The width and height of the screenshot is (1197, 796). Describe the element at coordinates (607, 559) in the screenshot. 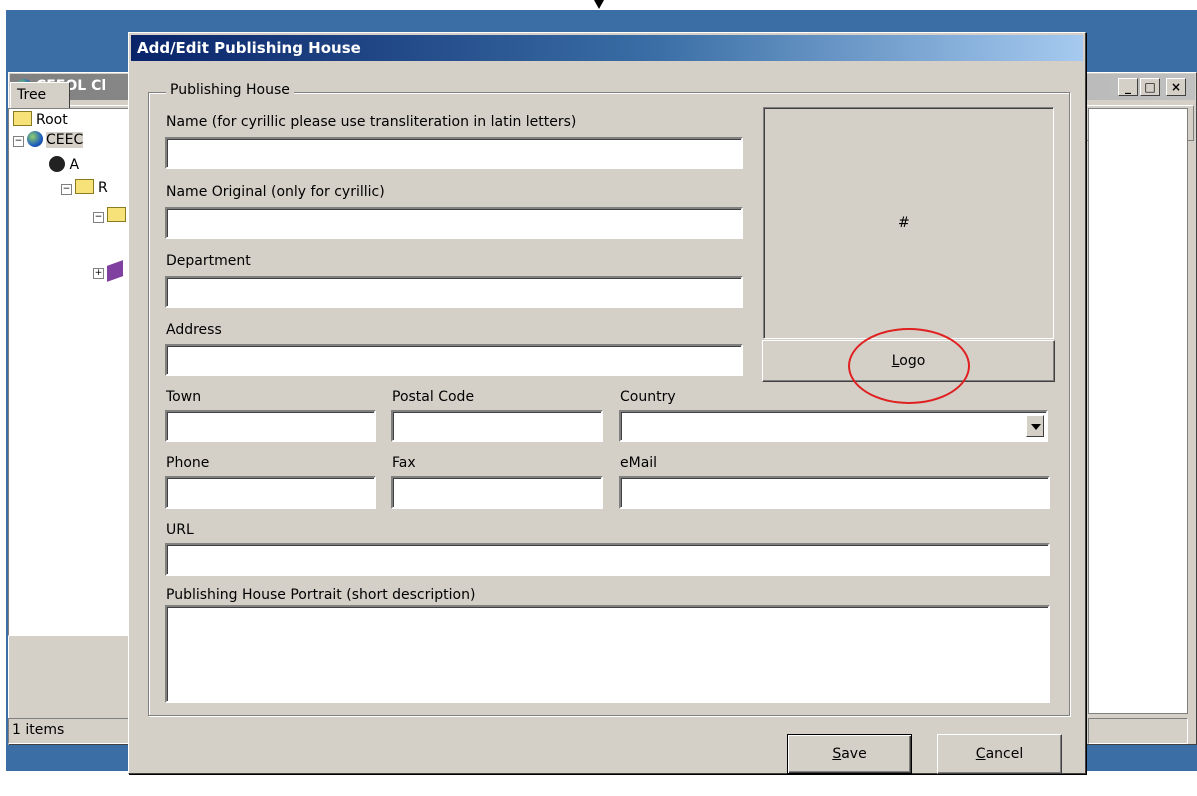

I see `url-input` at that location.